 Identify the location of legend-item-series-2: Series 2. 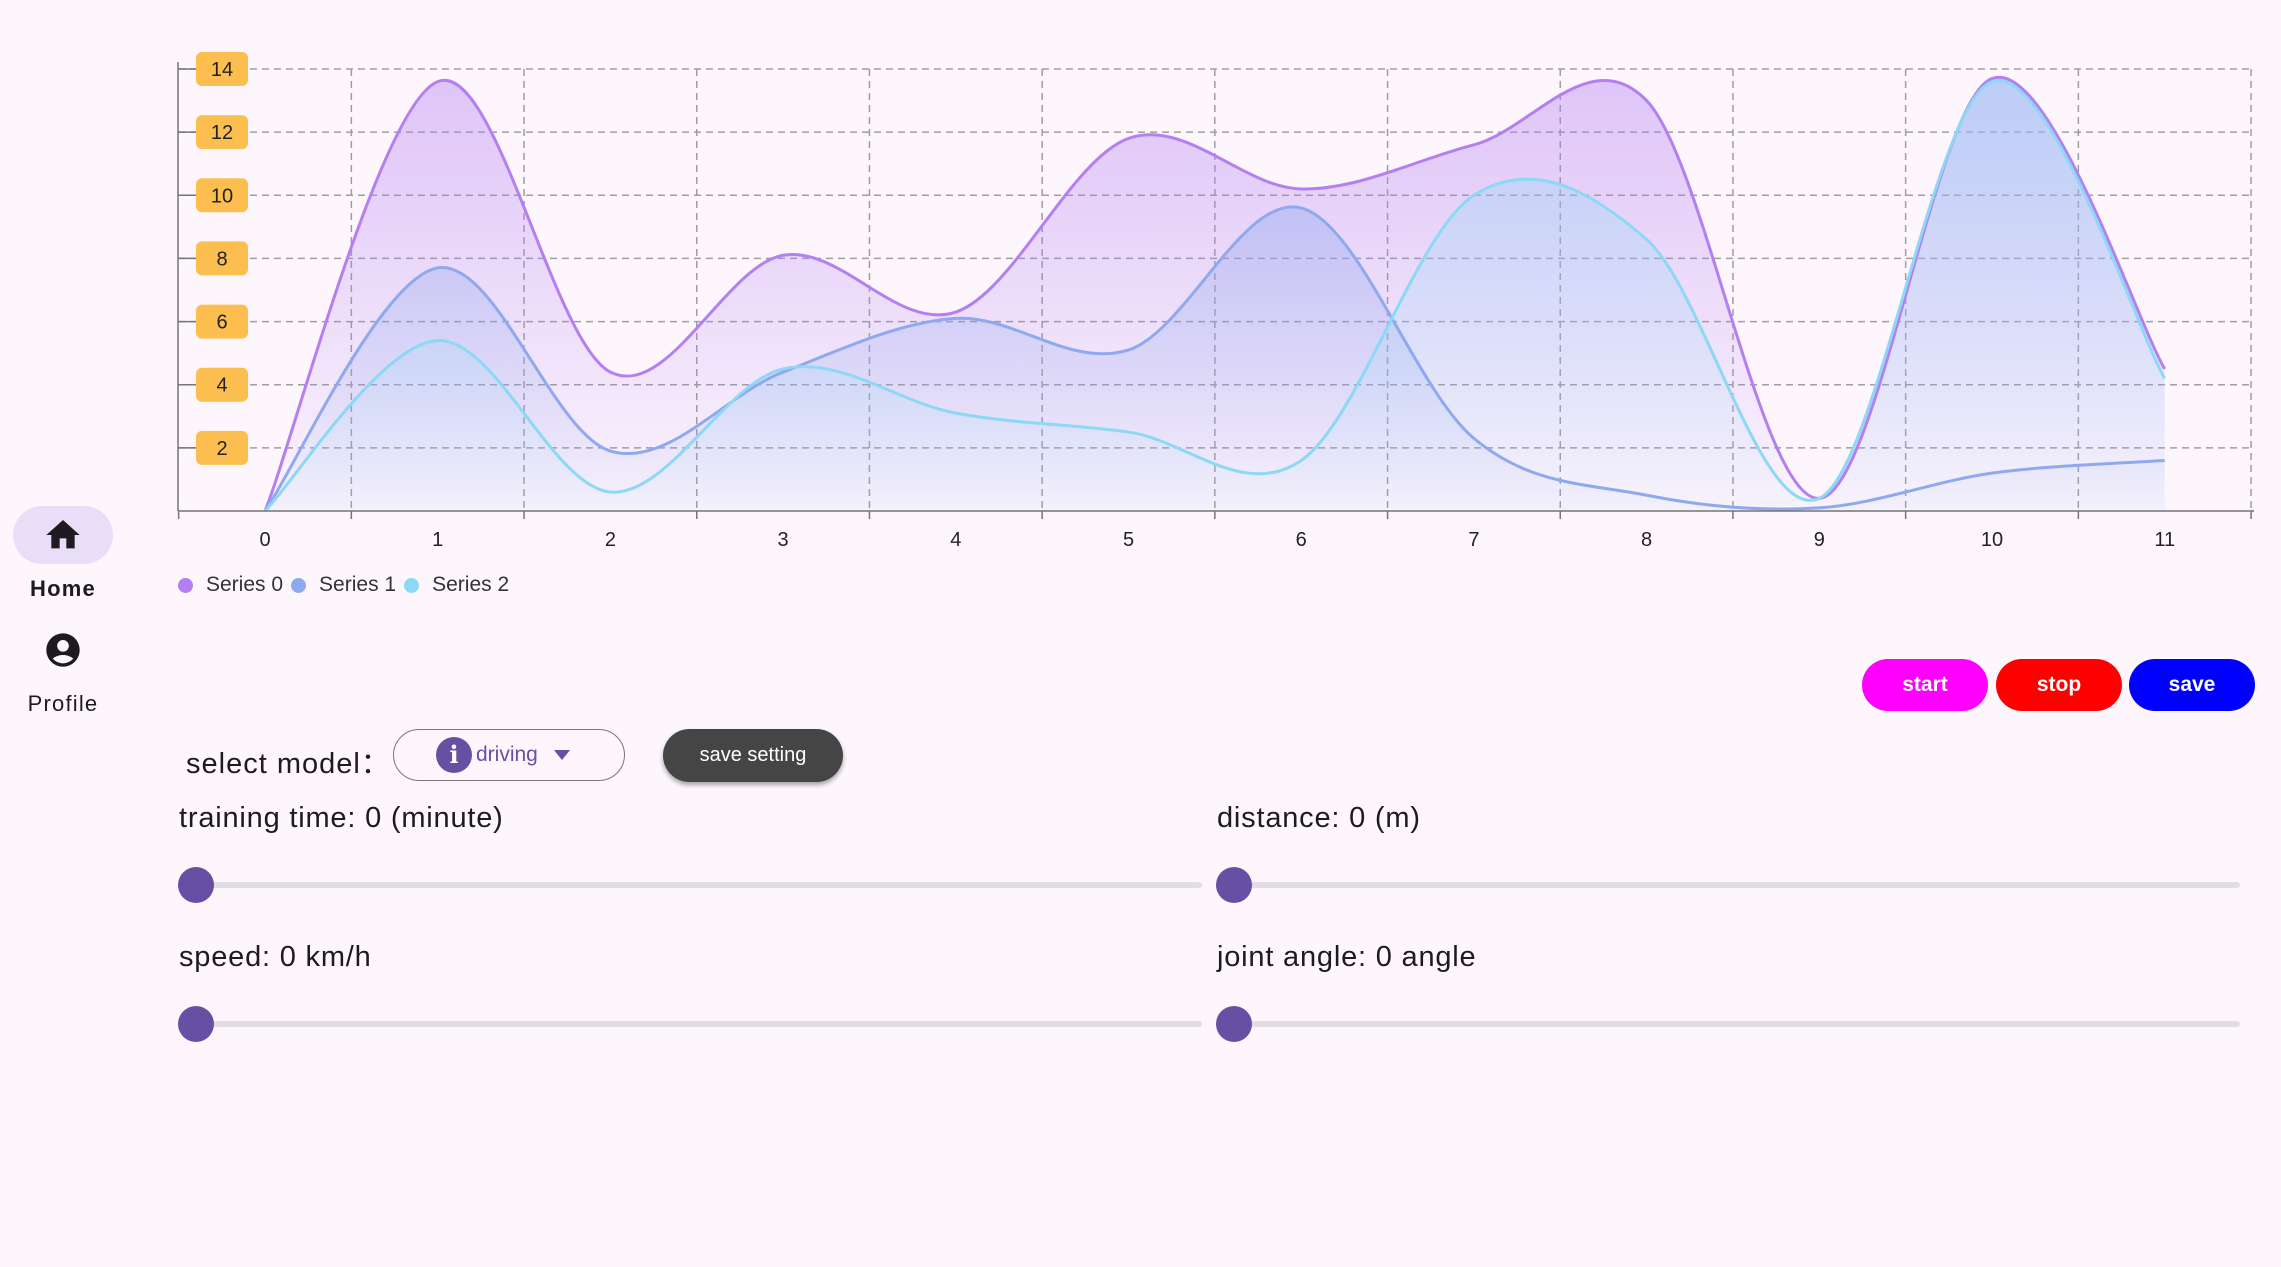
(456, 585).